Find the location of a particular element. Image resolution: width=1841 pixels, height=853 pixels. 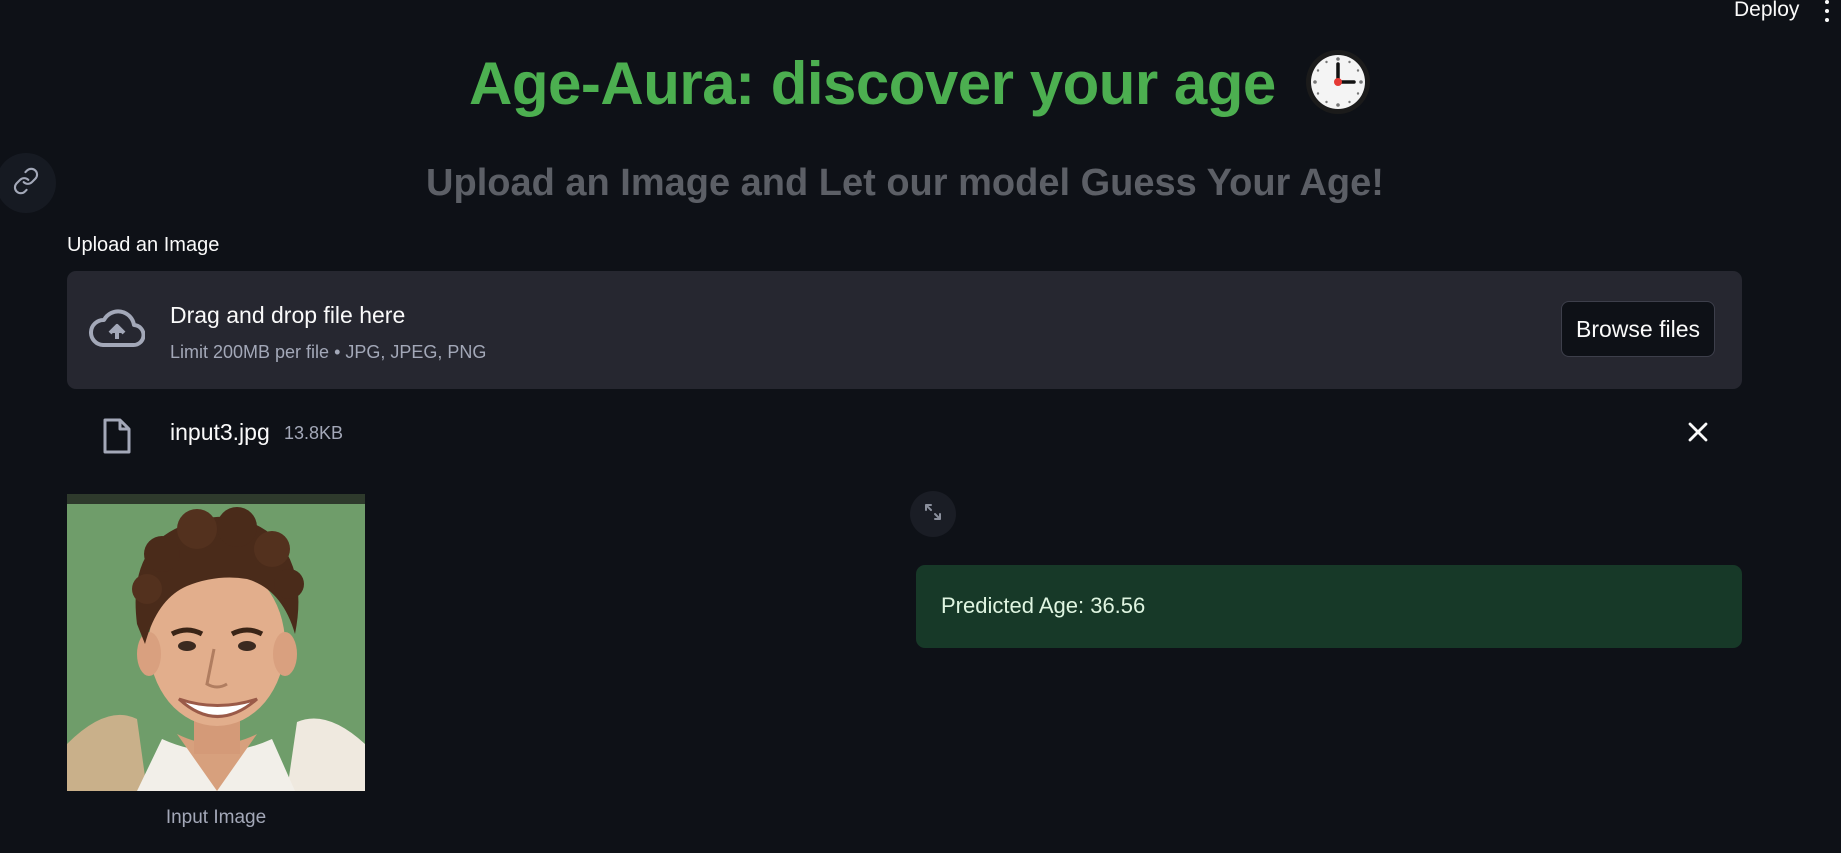

cloud-upload-icon is located at coordinates (117, 330).